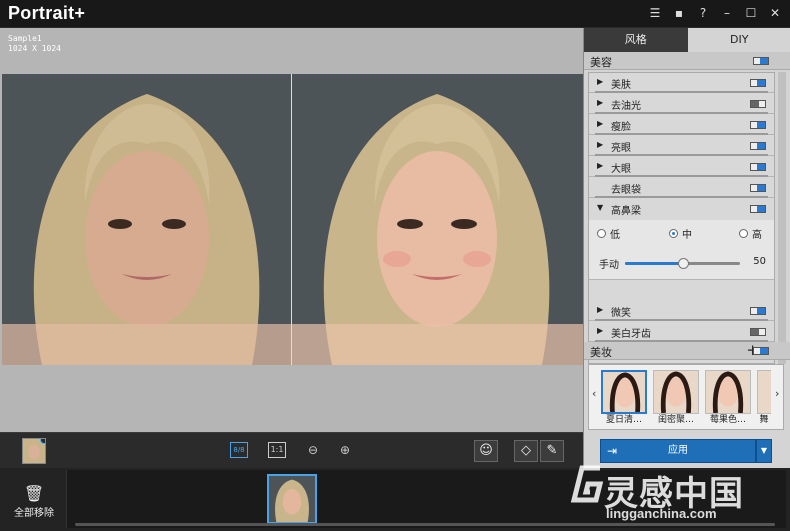 The height and width of the screenshot is (531, 790). I want to click on item-label: 去油光, so click(626, 106).